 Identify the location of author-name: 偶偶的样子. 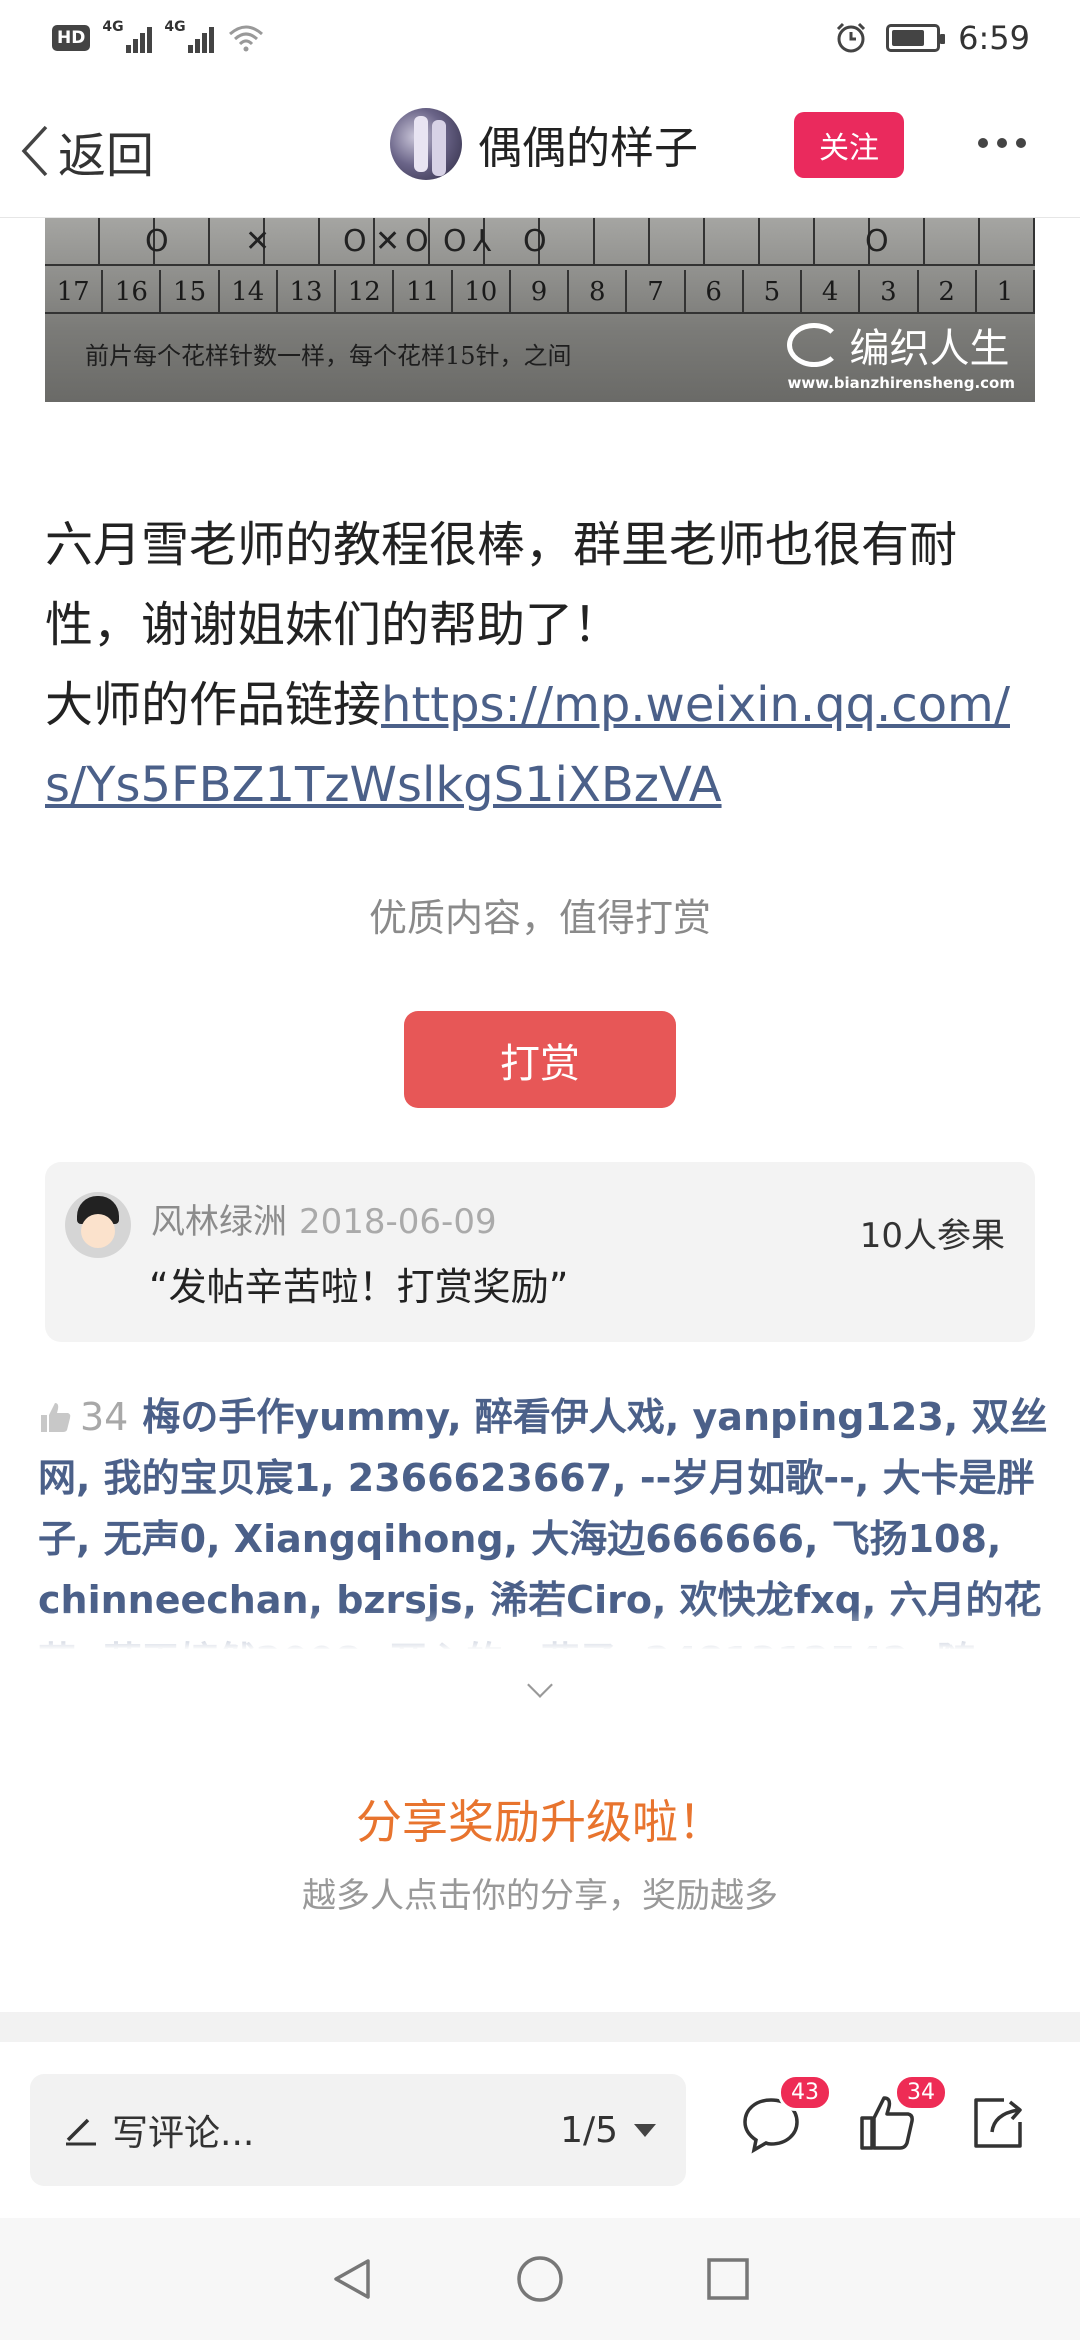
(588, 144).